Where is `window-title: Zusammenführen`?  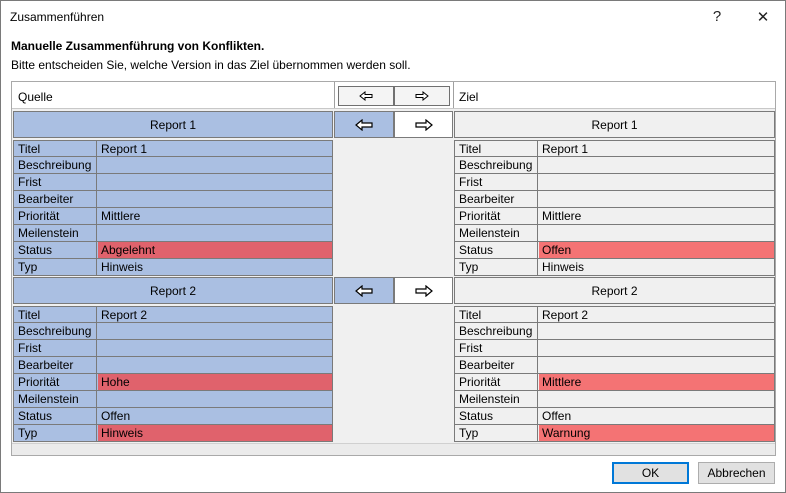
window-title: Zusammenführen is located at coordinates (57, 17).